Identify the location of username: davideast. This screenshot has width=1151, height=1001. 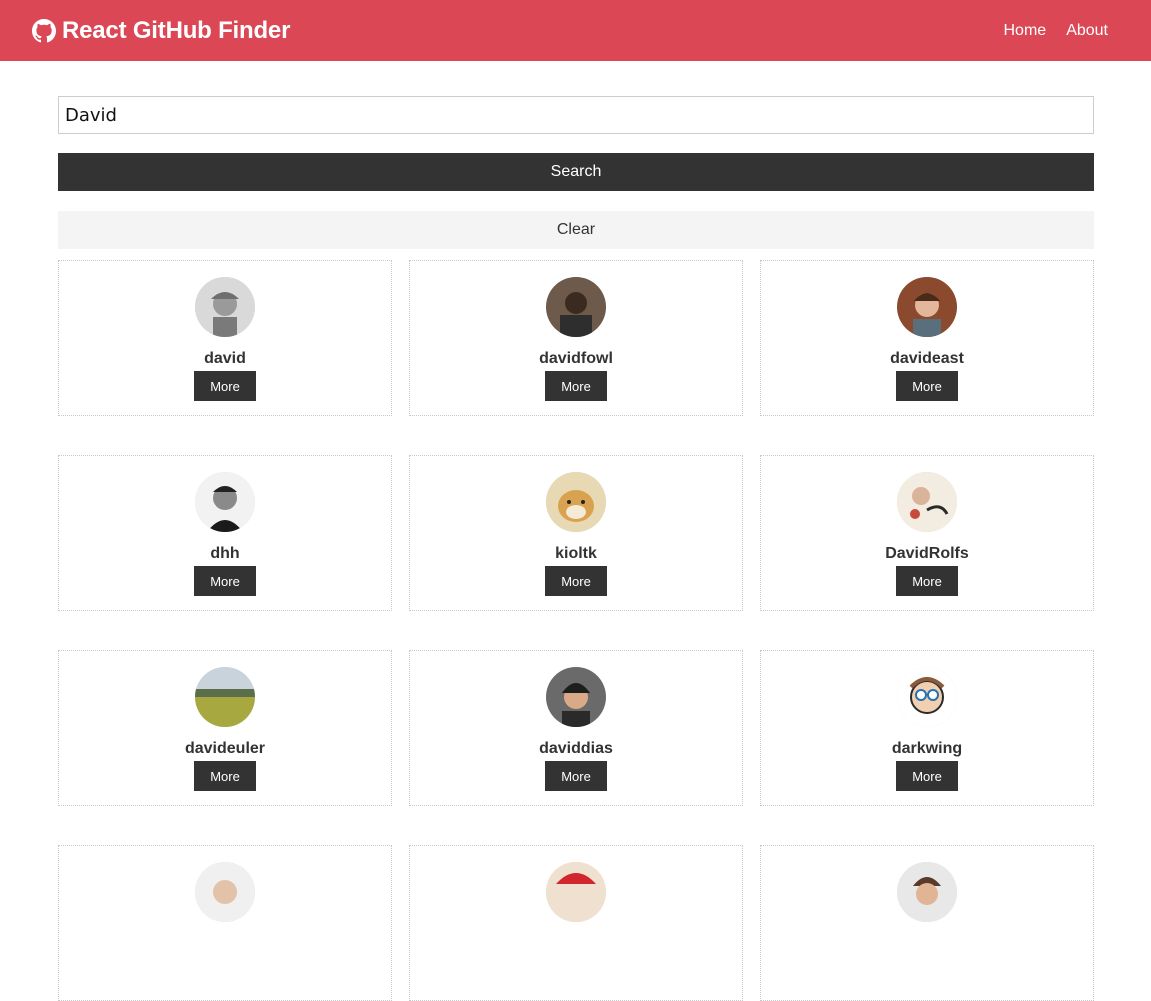
(927, 358).